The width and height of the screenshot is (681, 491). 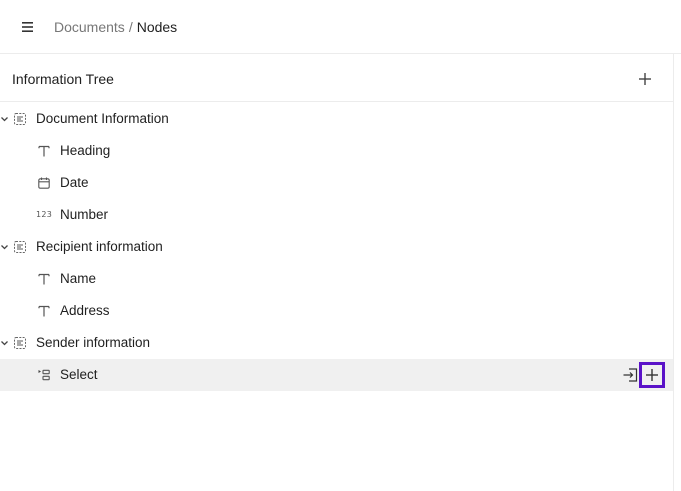 I want to click on tree-node-label: Name, so click(x=78, y=278).